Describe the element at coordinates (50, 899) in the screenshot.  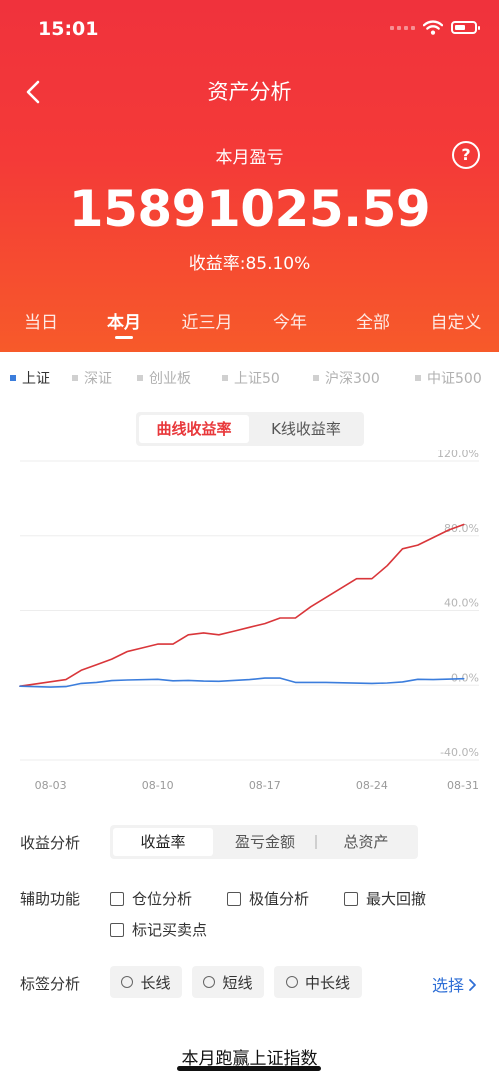
I see `aux-label: 辅助功能` at that location.